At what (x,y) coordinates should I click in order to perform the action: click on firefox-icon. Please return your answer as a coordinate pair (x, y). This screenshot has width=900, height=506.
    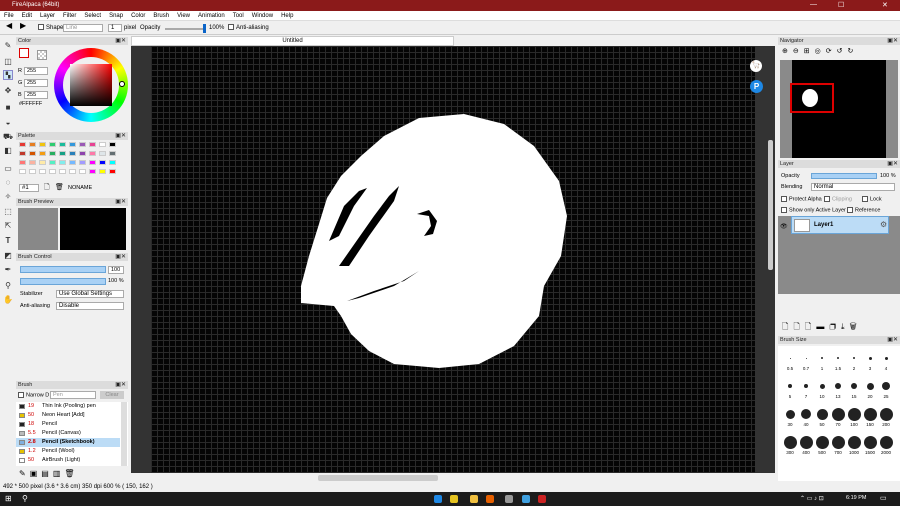
    Looking at the image, I should click on (490, 499).